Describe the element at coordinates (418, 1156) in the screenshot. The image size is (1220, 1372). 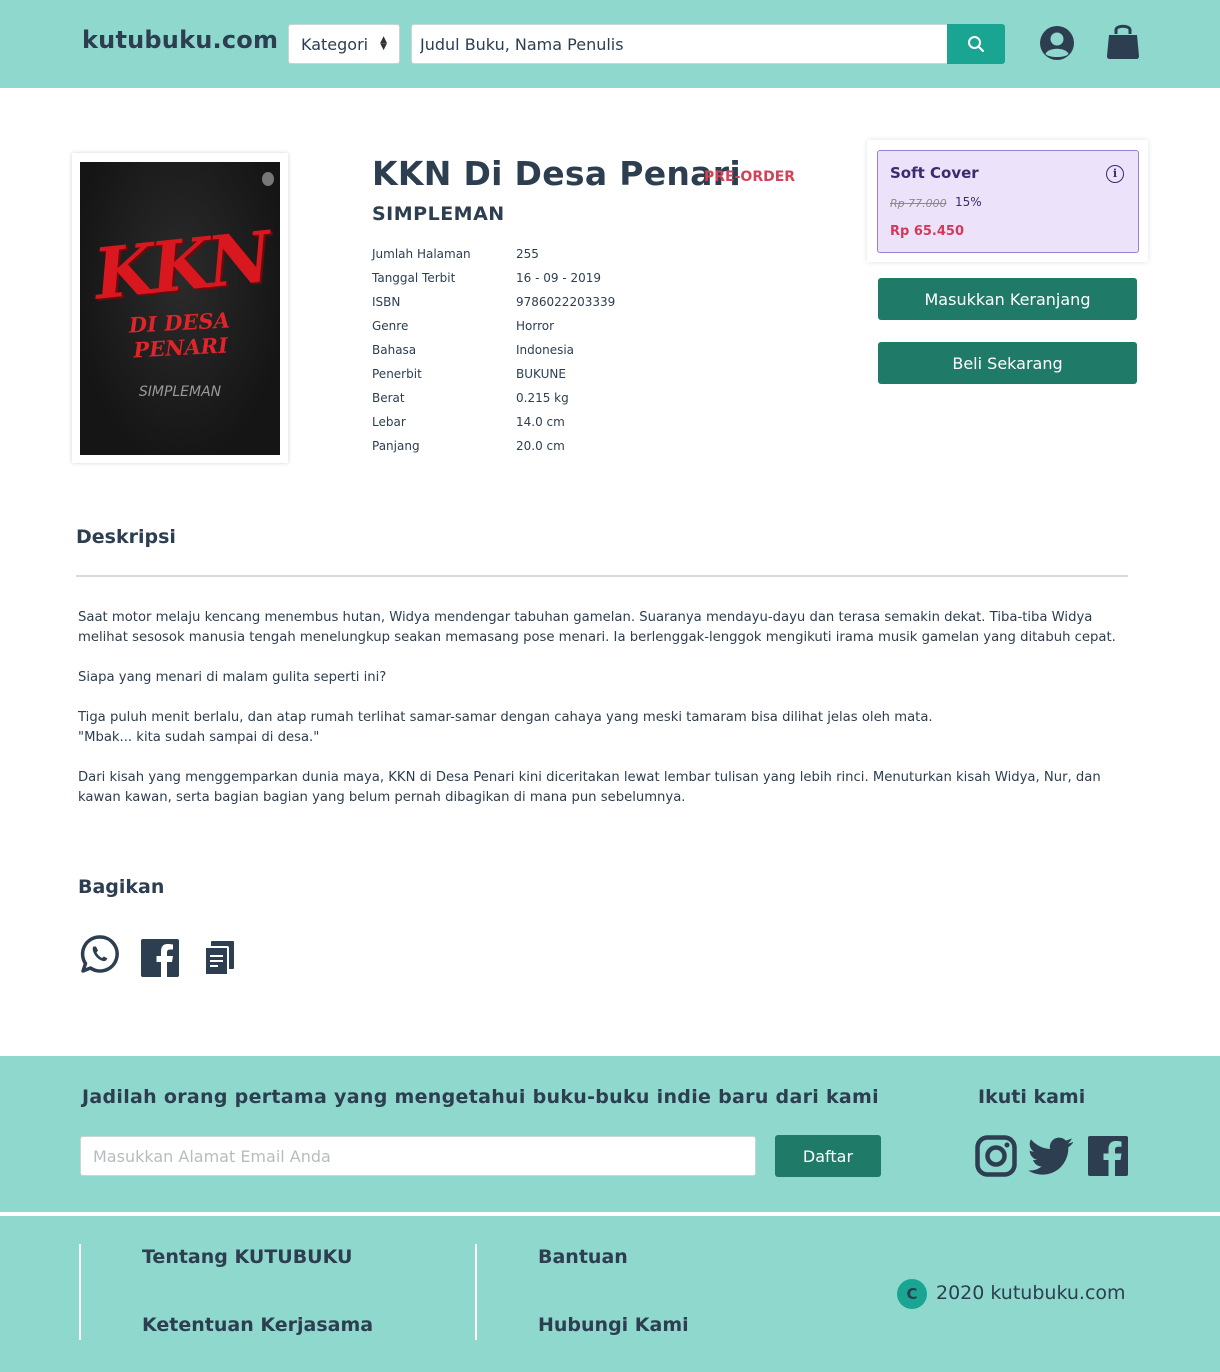
I see `email-field` at that location.